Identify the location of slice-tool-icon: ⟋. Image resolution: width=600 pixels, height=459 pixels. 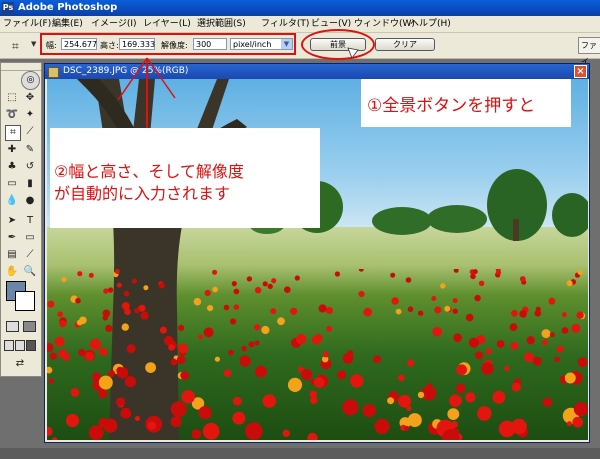
(30, 132).